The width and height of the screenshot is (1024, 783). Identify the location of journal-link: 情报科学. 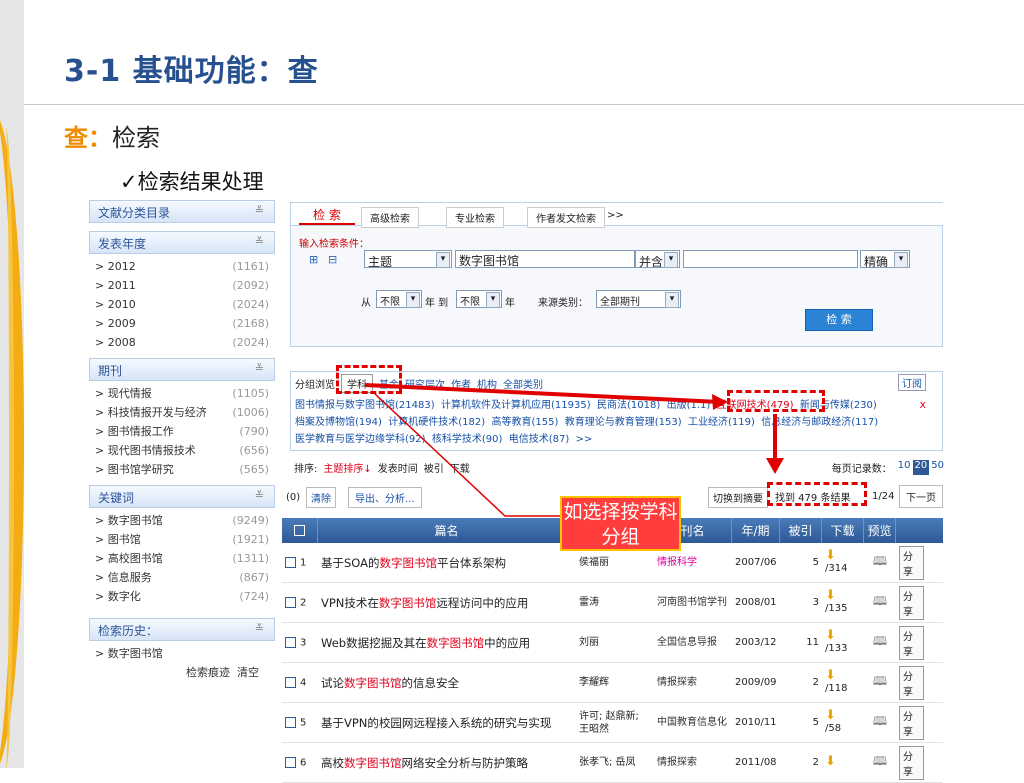
(693, 562).